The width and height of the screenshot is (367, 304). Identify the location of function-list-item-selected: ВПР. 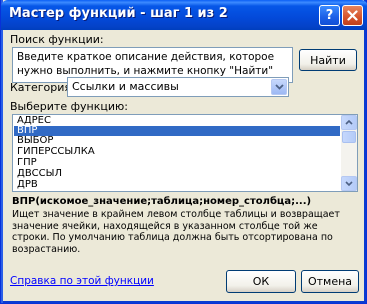
(177, 131).